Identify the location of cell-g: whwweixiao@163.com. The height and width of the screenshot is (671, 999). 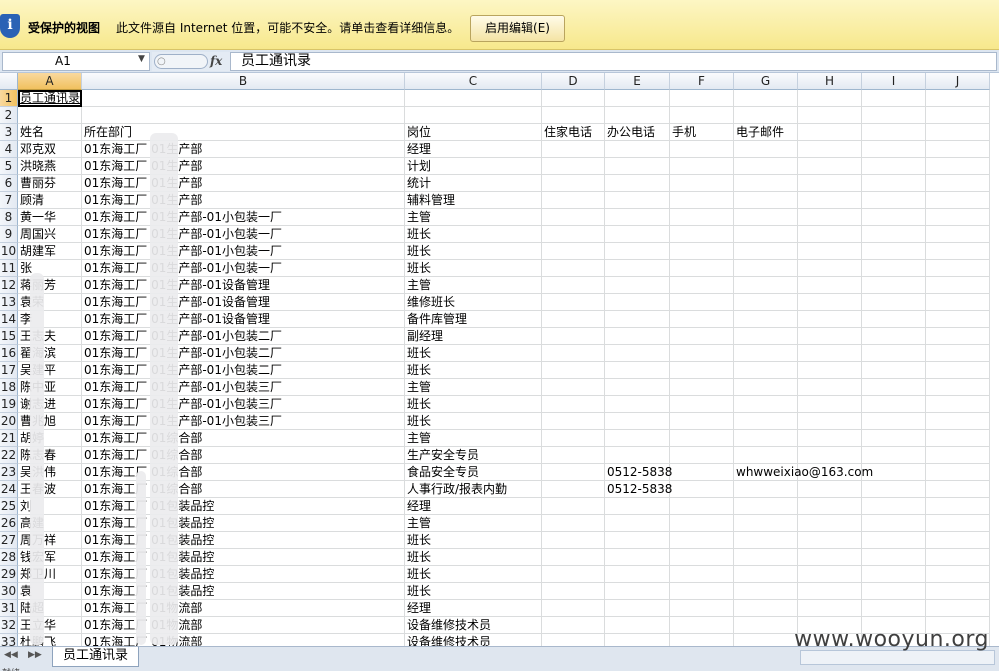
(803, 472).